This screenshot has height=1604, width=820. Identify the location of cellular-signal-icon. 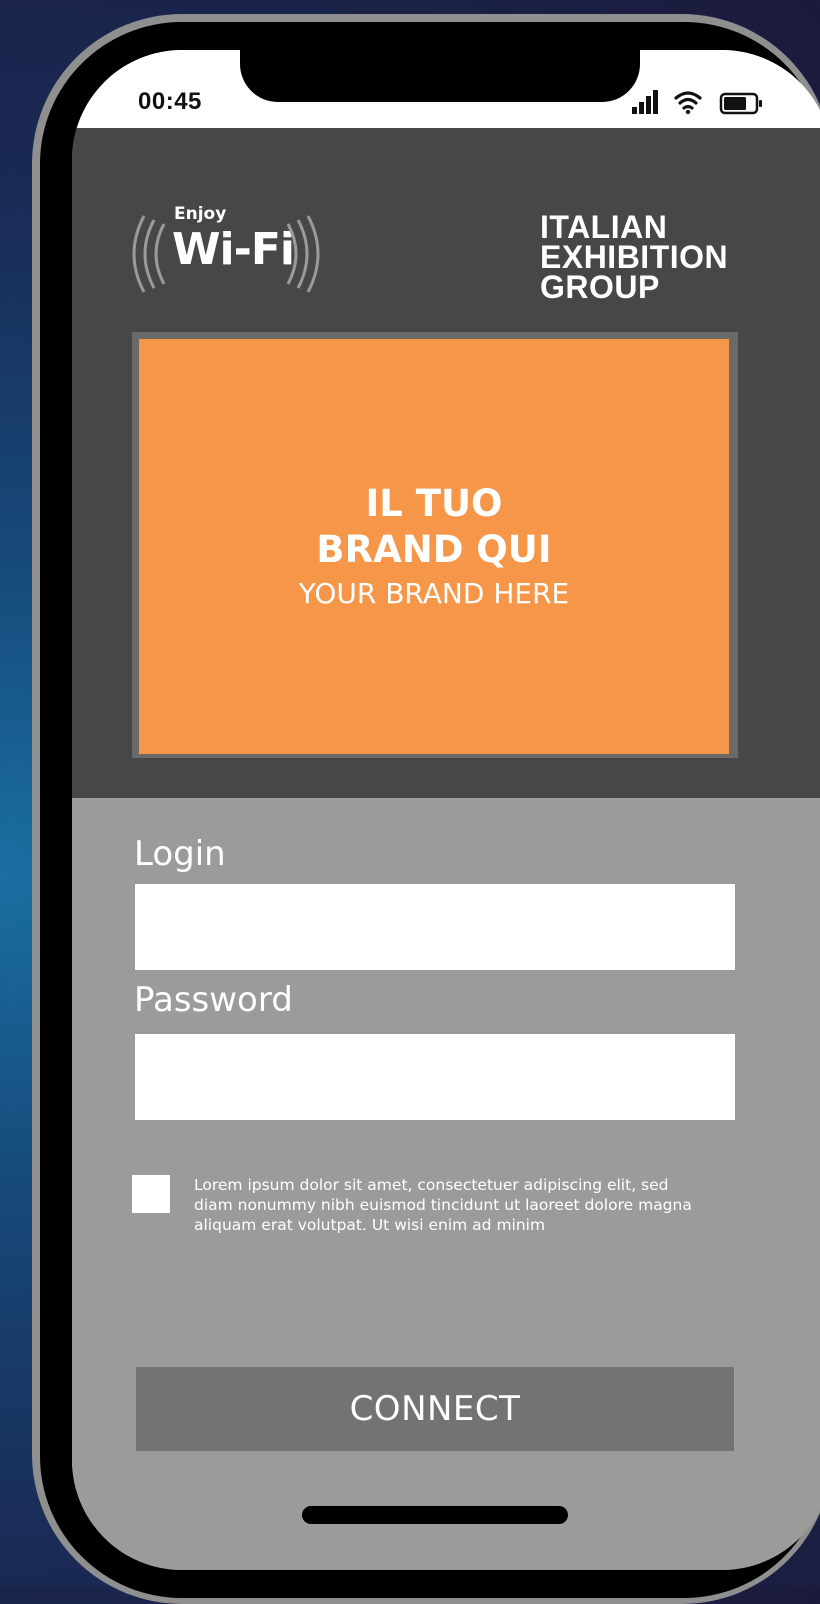
(645, 102).